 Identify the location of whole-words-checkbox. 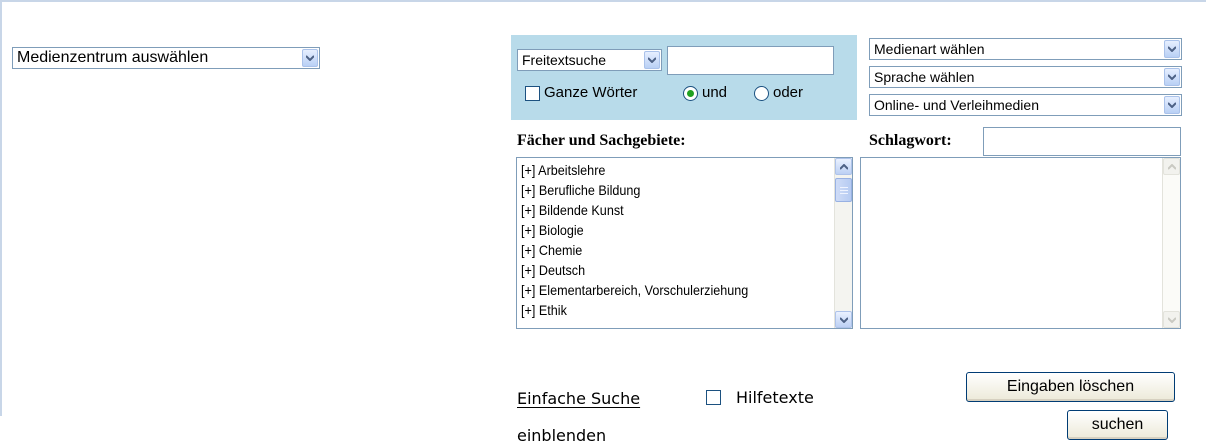
(532, 93).